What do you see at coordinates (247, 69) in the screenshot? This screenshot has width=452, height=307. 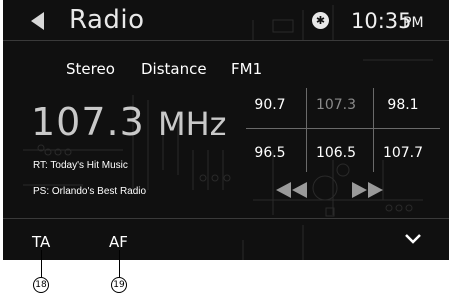 I see `band-indicator: FM1` at bounding box center [247, 69].